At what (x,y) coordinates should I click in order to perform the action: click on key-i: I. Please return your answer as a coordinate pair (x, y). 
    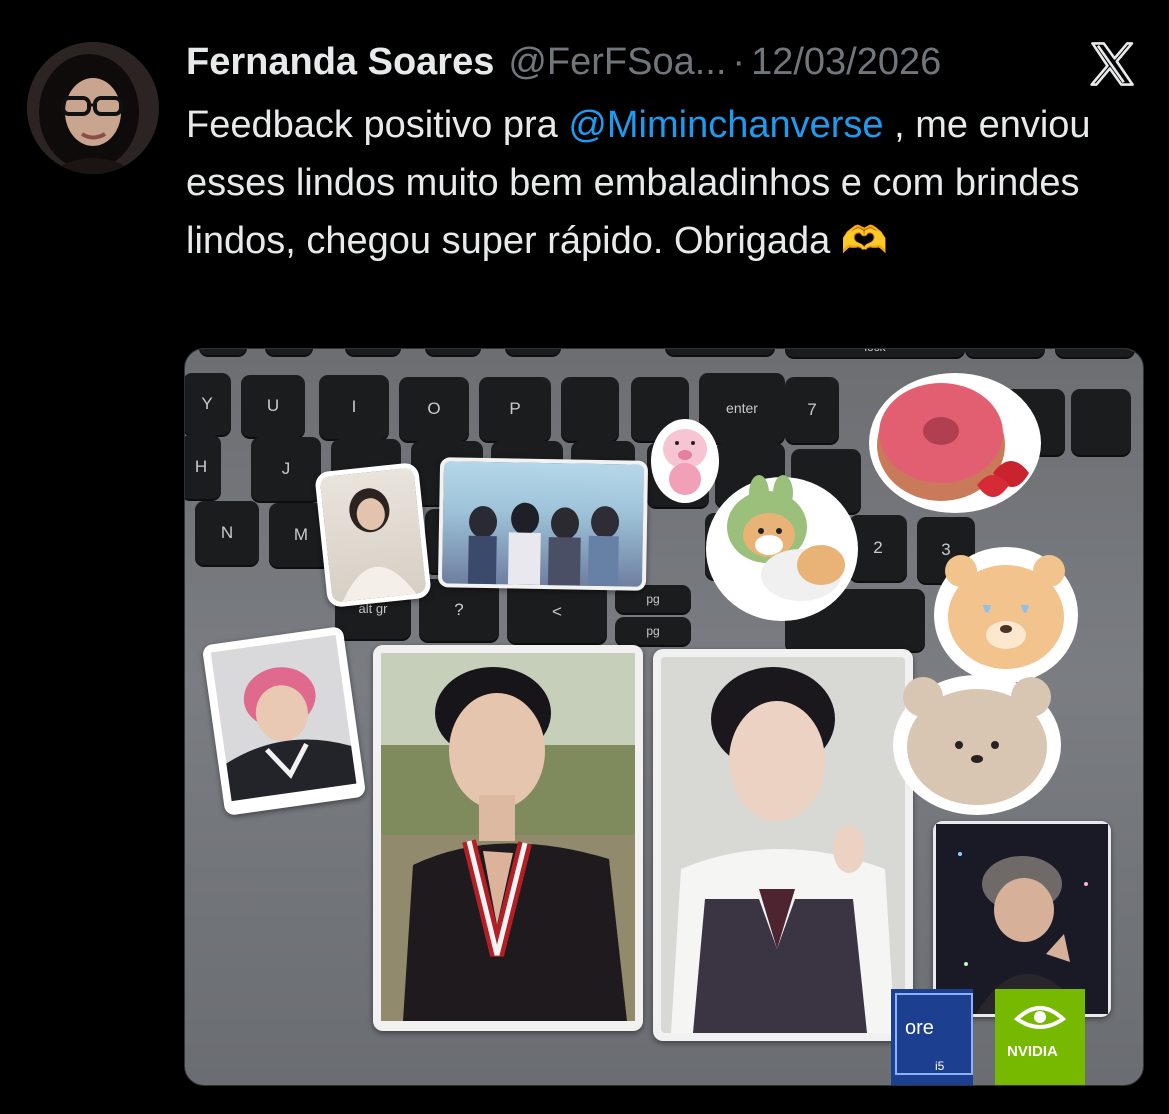
    Looking at the image, I should click on (354, 407).